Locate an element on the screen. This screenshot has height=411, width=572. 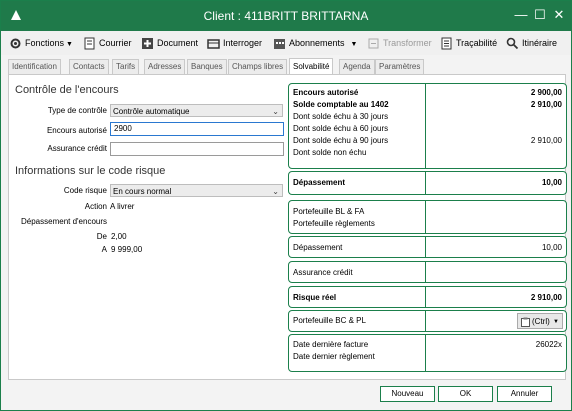
date-derniere-facture-value: 26022x is located at coordinates (548, 344).